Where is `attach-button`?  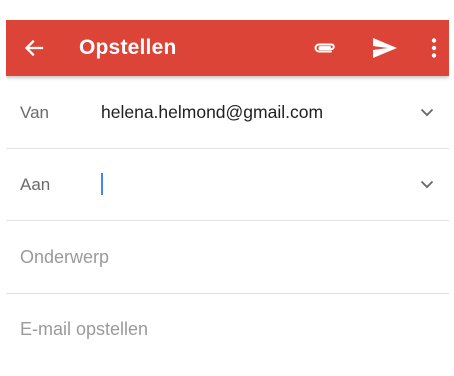 attach-button is located at coordinates (325, 48).